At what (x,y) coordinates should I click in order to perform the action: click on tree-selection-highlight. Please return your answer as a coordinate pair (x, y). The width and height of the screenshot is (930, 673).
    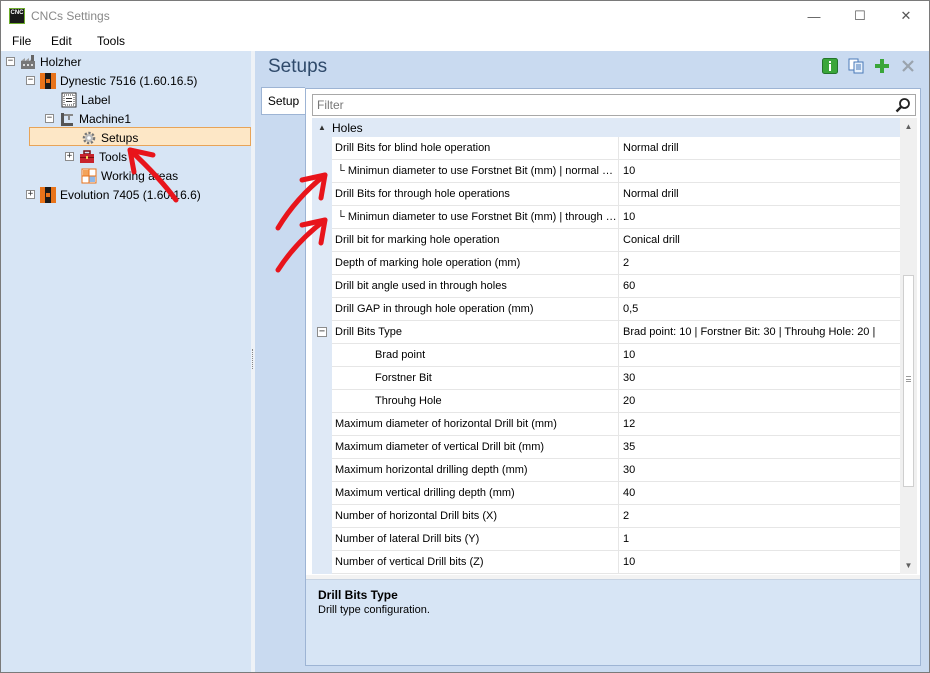
    Looking at the image, I should click on (140, 136).